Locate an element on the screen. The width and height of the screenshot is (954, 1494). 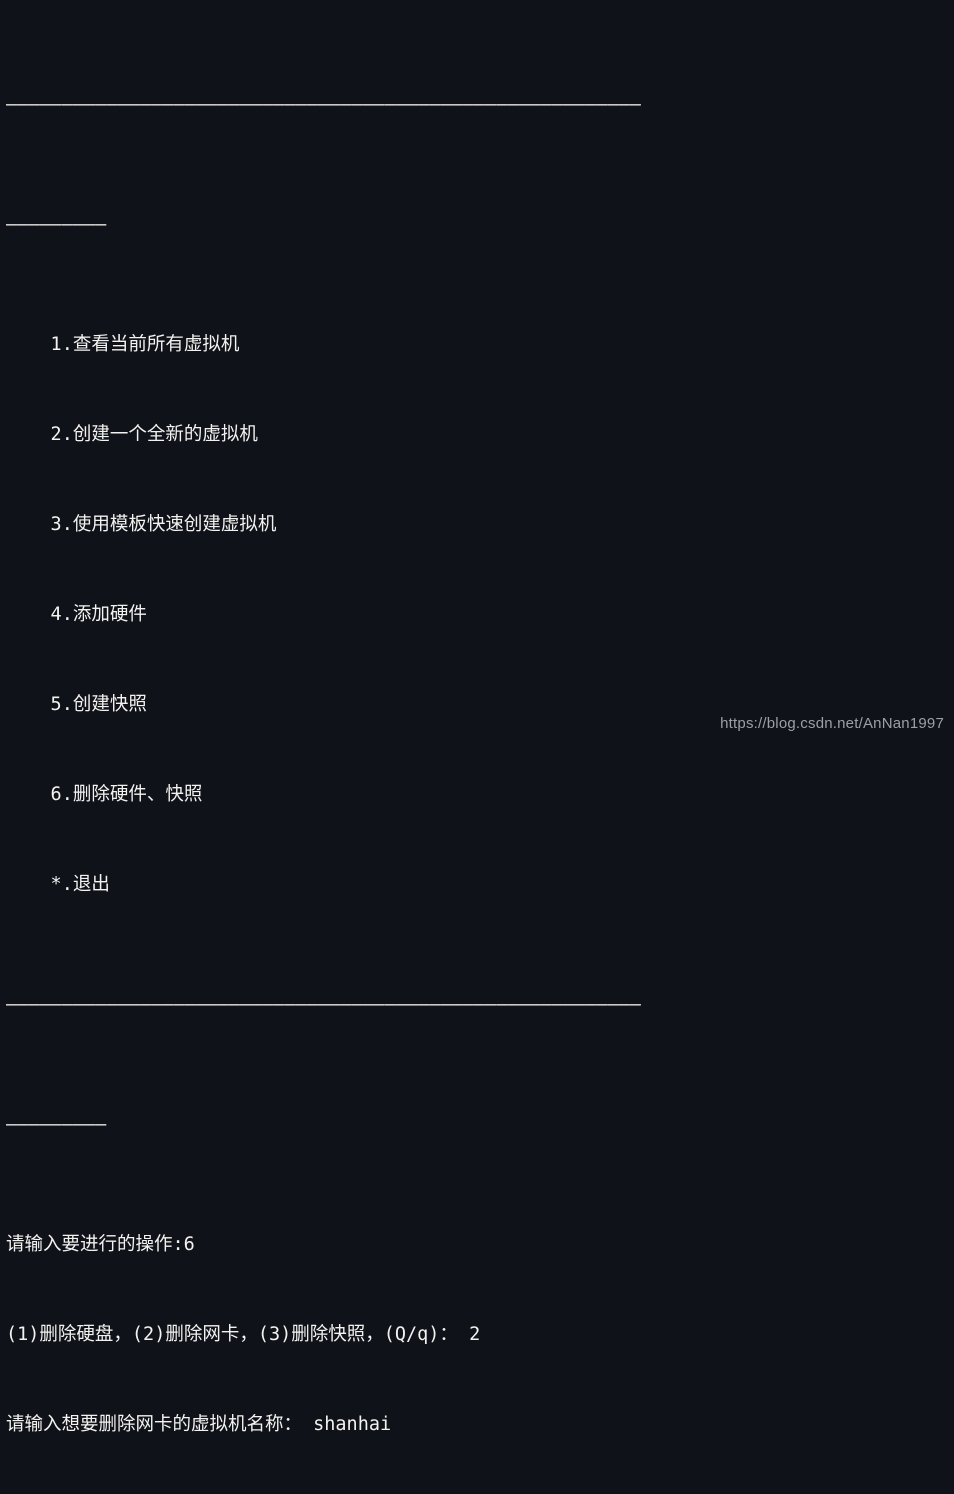
rule-menu-top-short: ————————— is located at coordinates (56, 224).